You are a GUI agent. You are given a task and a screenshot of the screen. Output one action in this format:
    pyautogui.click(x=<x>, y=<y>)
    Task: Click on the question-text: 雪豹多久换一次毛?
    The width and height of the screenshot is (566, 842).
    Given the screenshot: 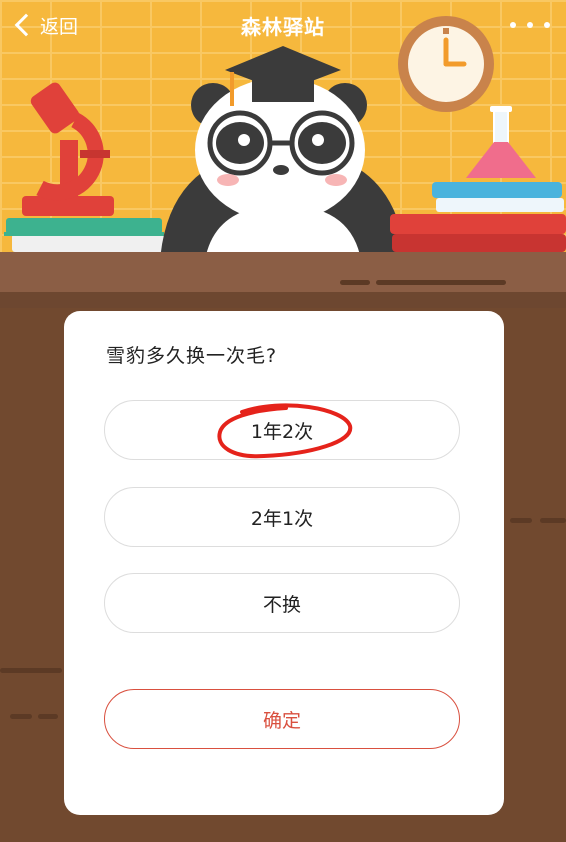 What is the action you would take?
    pyautogui.click(x=192, y=356)
    